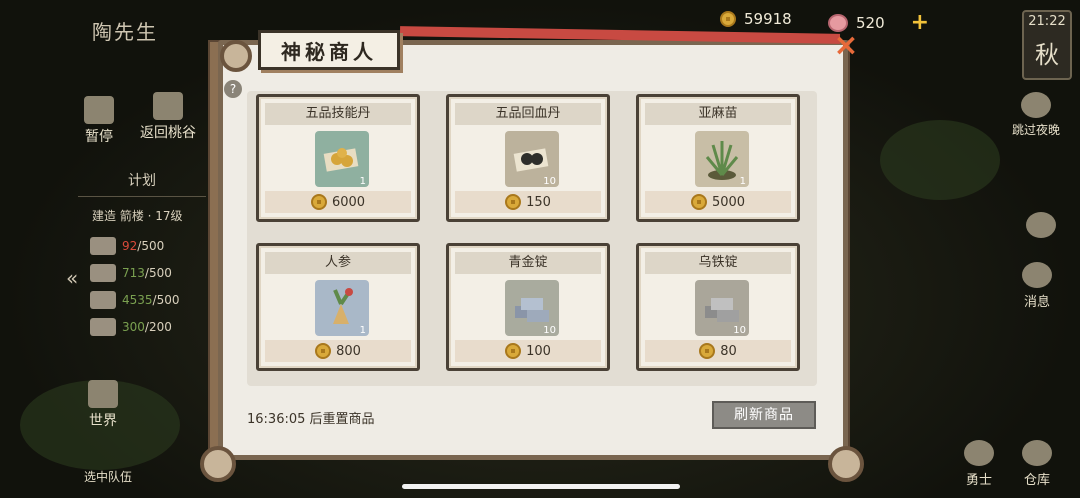  Describe the element at coordinates (532, 159) in the screenshot. I see `pill-icon: 10` at that location.